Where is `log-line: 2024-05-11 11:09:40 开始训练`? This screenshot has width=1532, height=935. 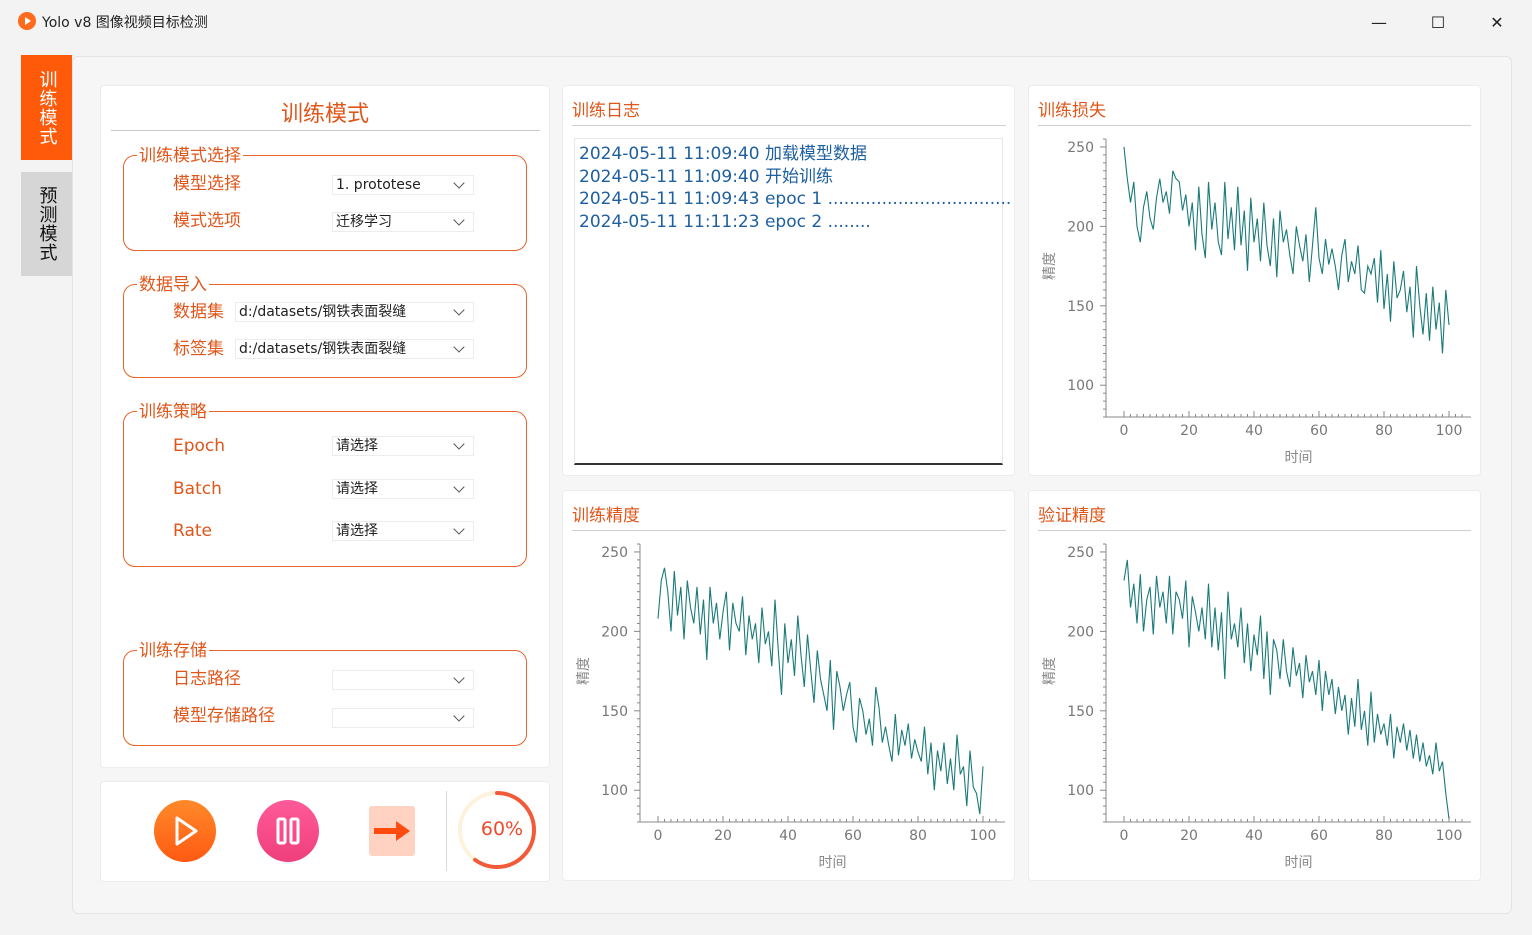 log-line: 2024-05-11 11:09:40 开始训练 is located at coordinates (706, 176).